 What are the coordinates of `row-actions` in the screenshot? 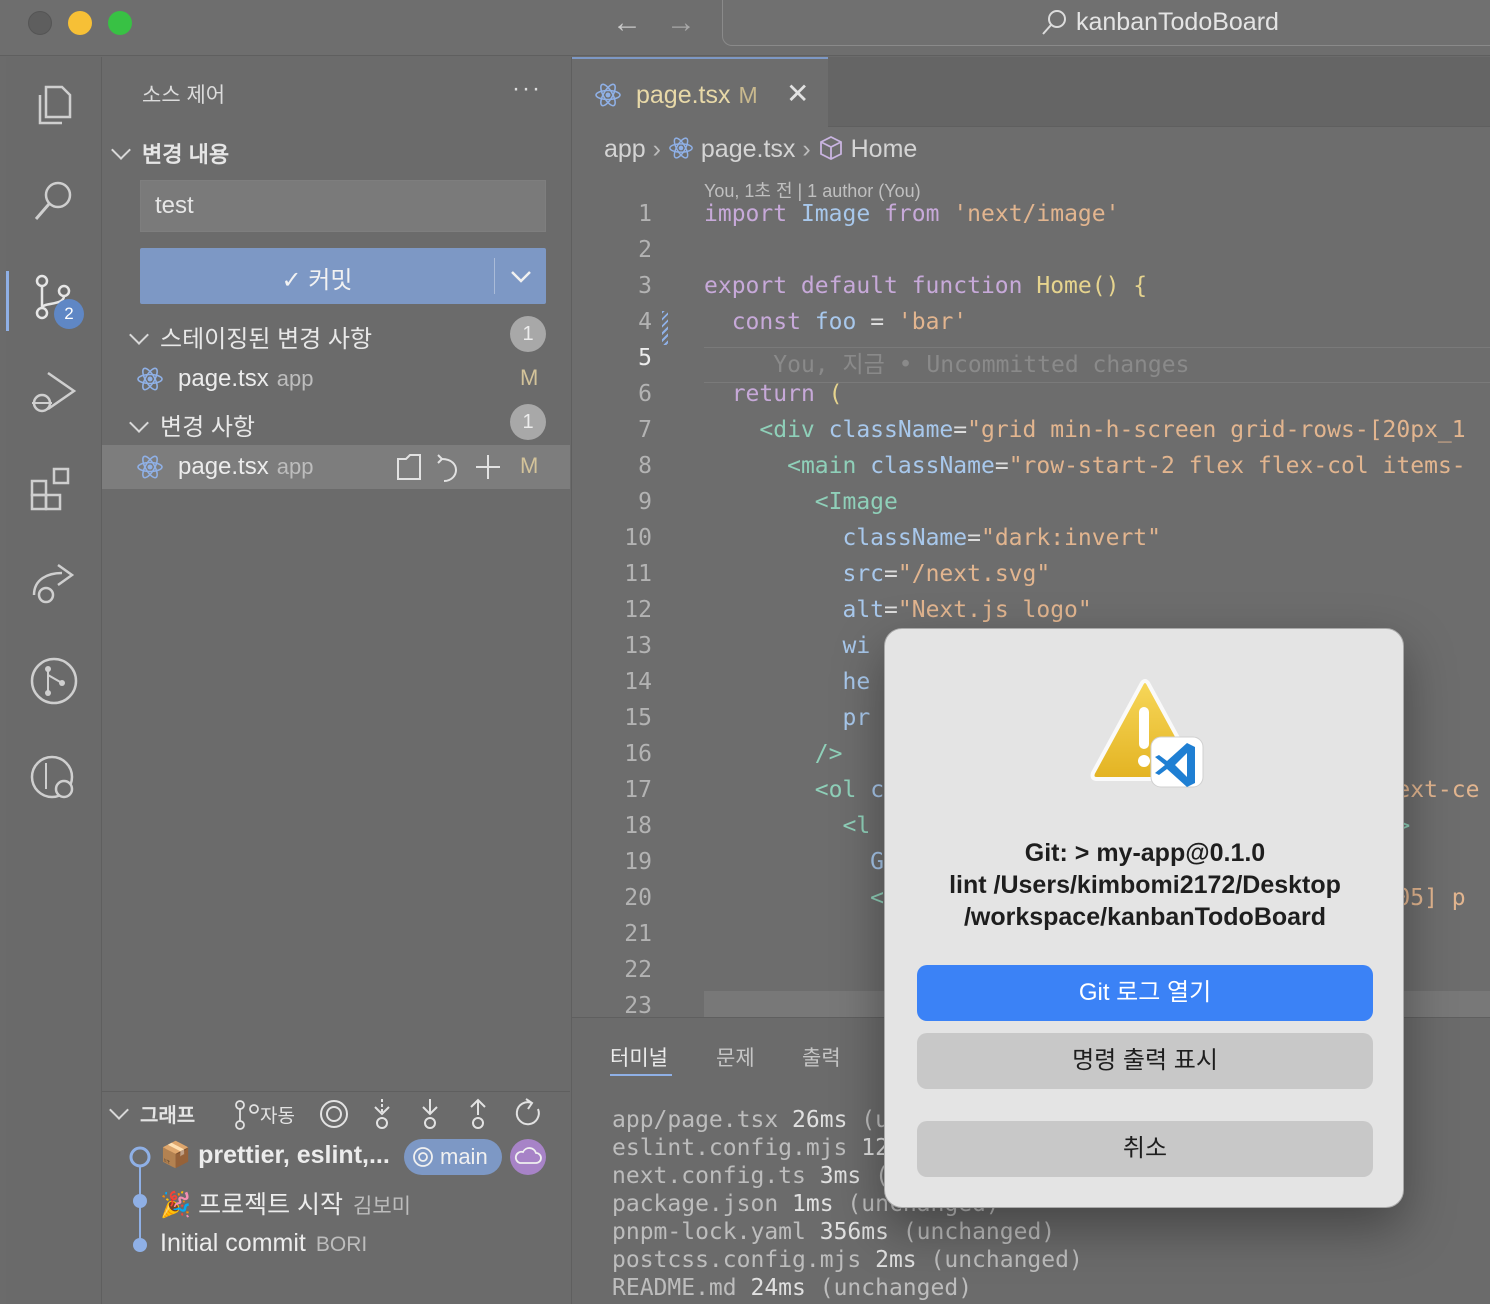 It's located at (448, 468).